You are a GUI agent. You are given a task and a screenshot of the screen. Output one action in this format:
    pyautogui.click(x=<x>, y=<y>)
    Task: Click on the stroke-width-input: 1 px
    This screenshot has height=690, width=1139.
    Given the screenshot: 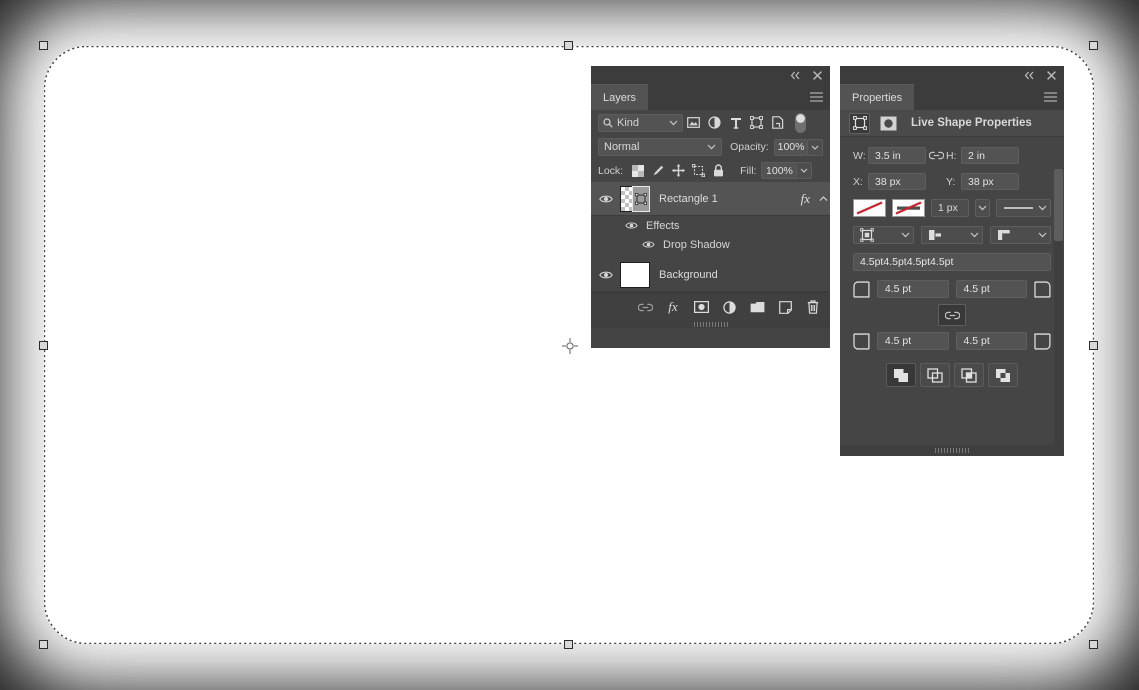 What is the action you would take?
    pyautogui.click(x=950, y=208)
    